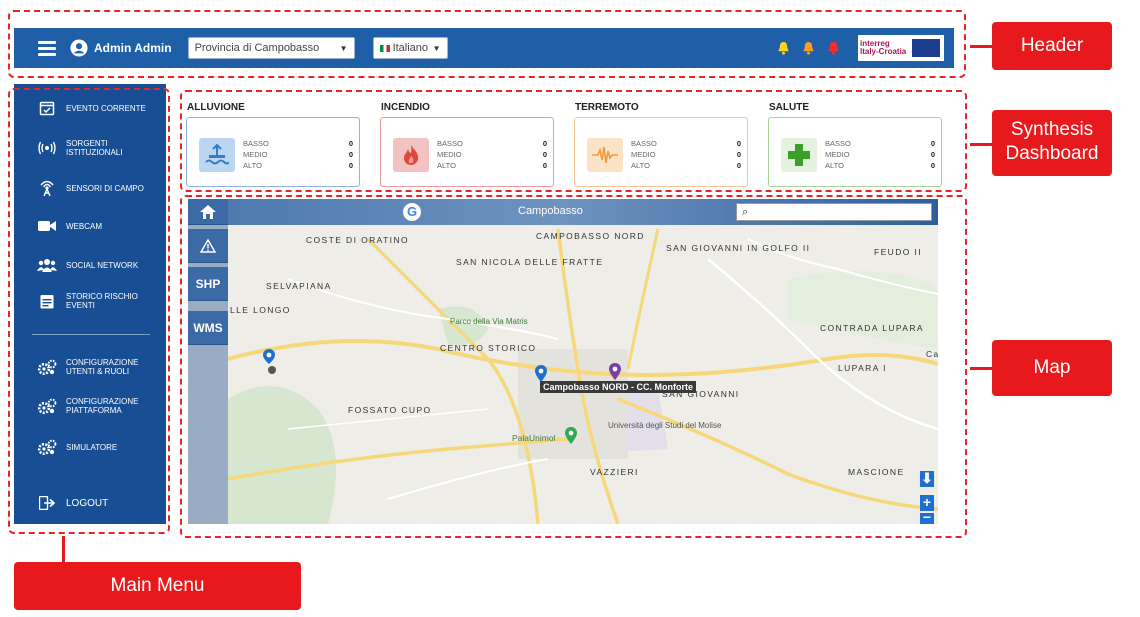 This screenshot has height=617, width=1140. Describe the element at coordinates (63, 549) in the screenshot. I see `menu-callout-arrow` at that location.